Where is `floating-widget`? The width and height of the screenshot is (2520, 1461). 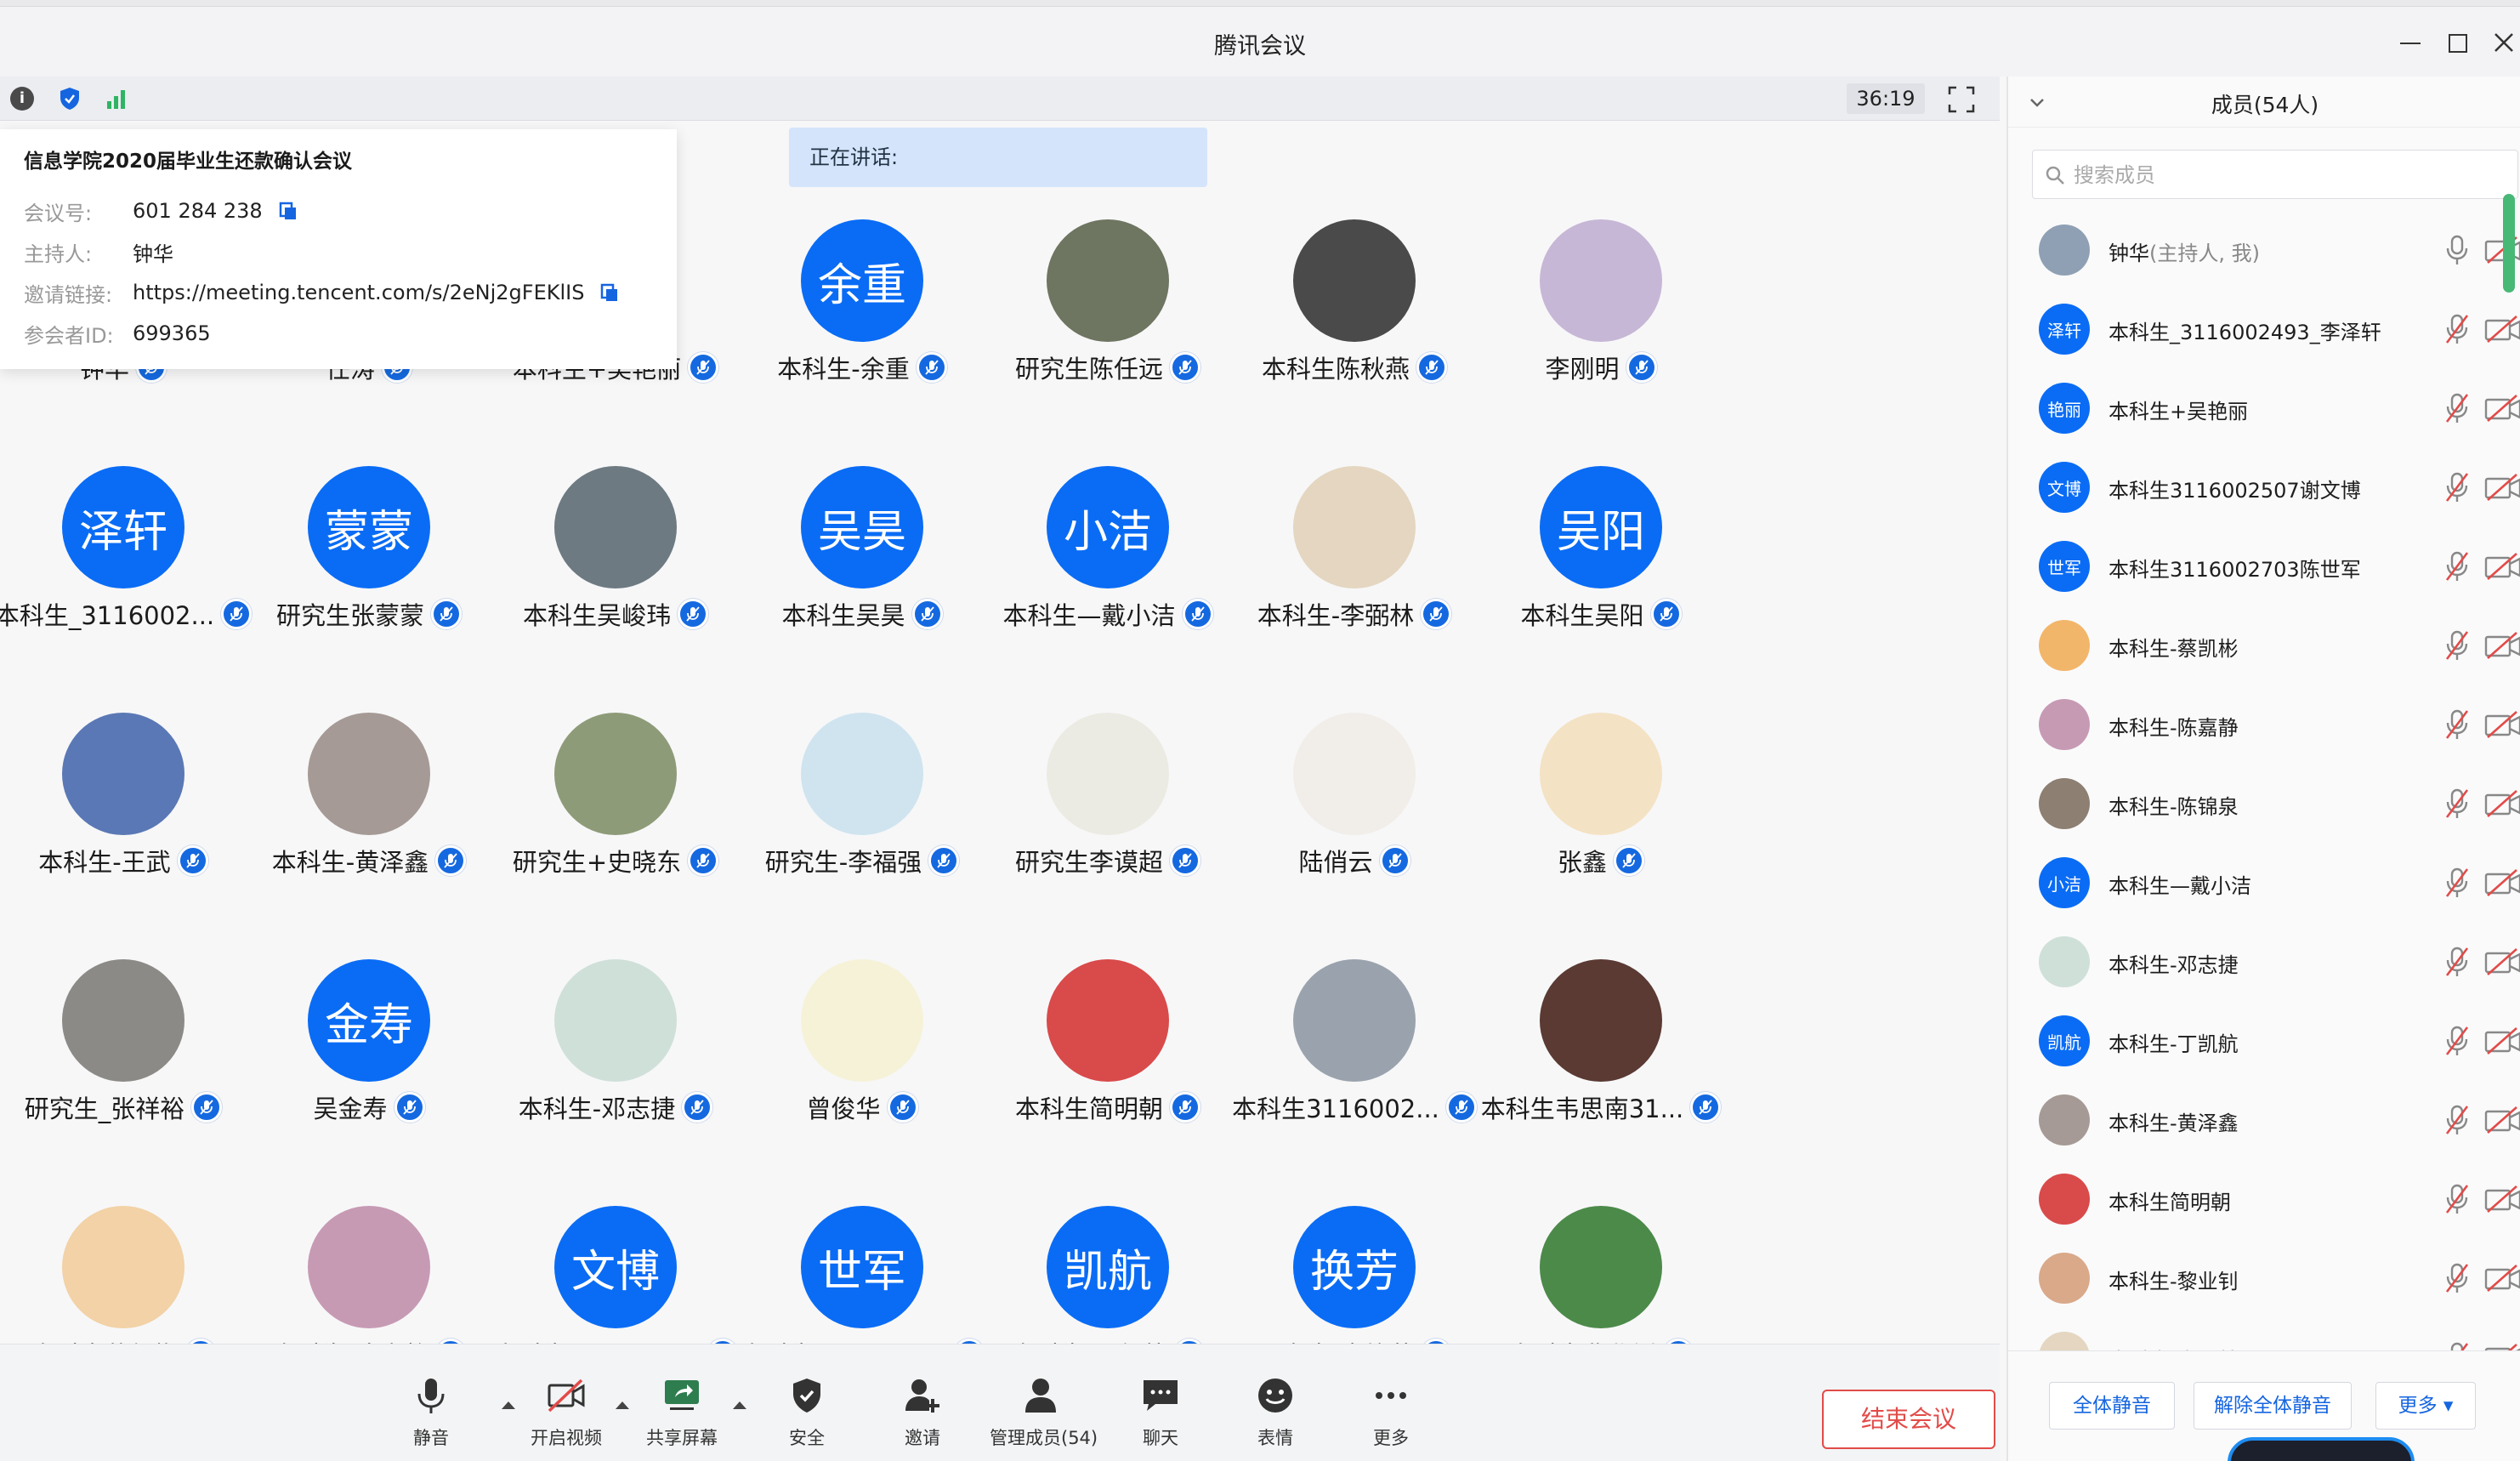 floating-widget is located at coordinates (2321, 1449).